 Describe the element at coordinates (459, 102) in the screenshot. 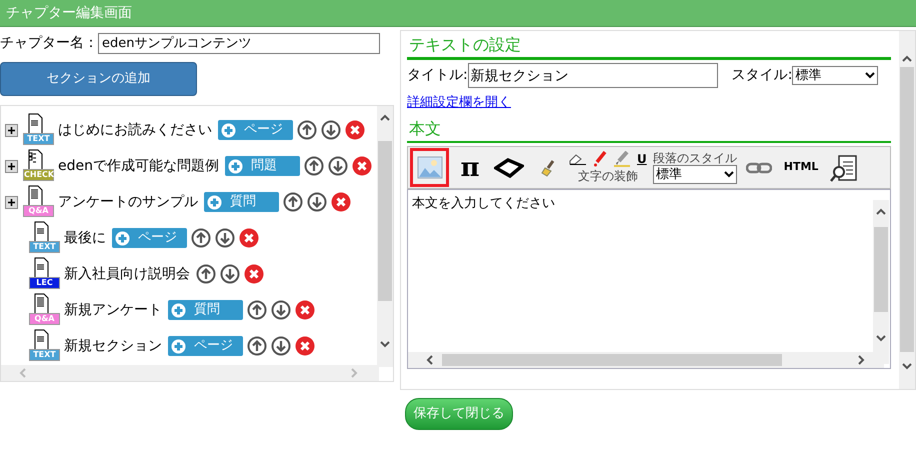

I see `details-link: 詳細設定欄を開く` at that location.